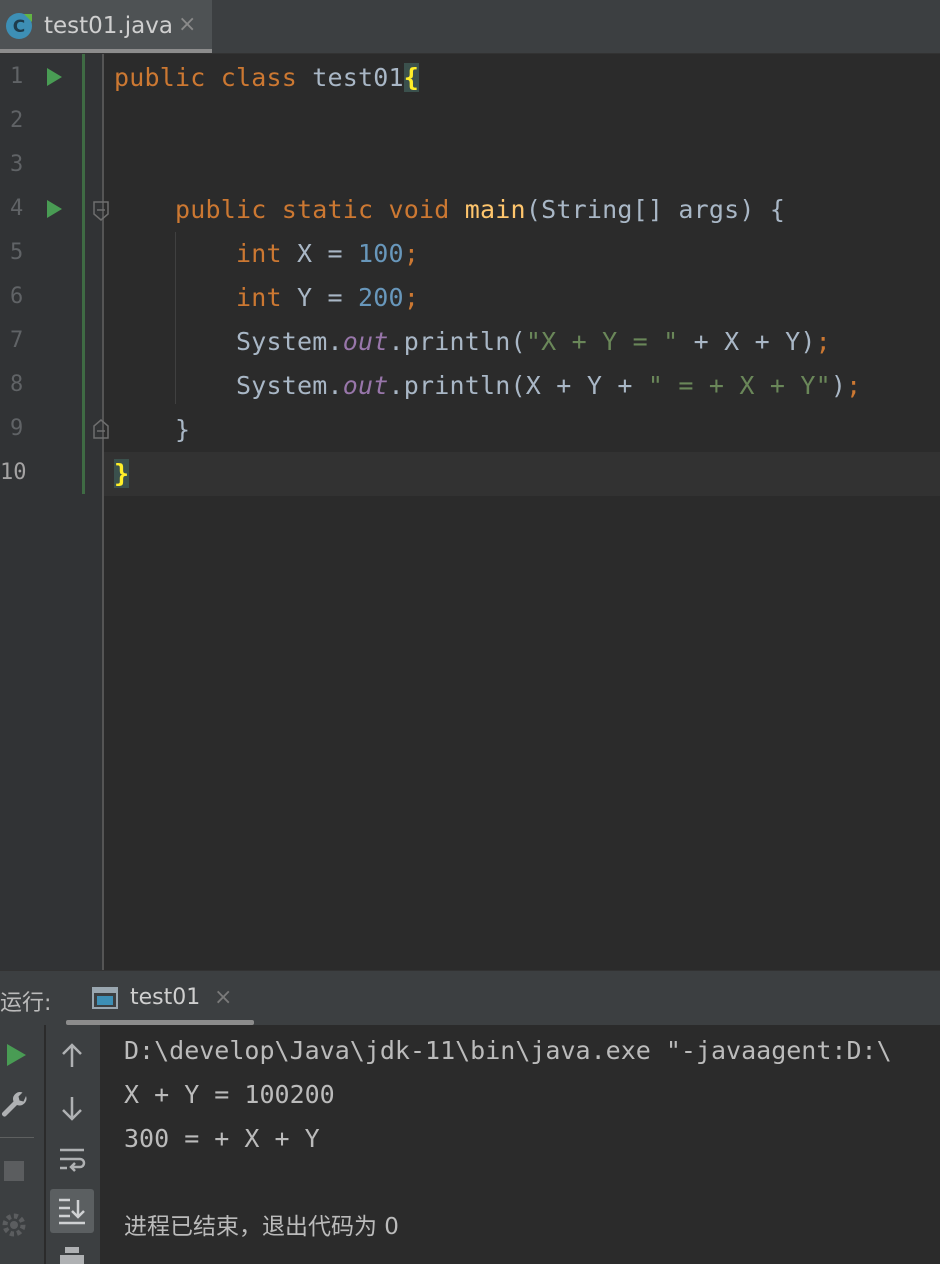  I want to click on line-number: 3, so click(17, 164).